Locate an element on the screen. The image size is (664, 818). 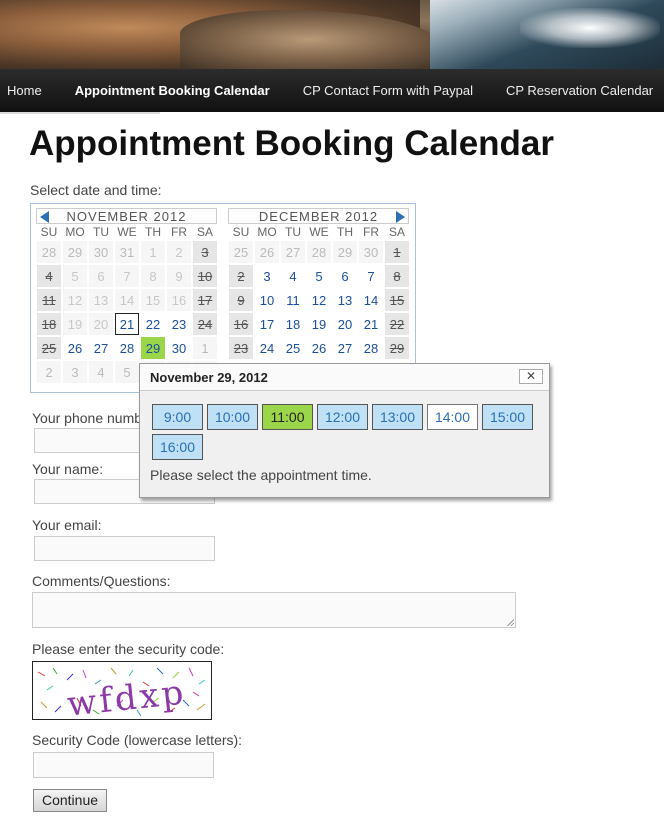
calendar-day: 9 is located at coordinates (241, 300).